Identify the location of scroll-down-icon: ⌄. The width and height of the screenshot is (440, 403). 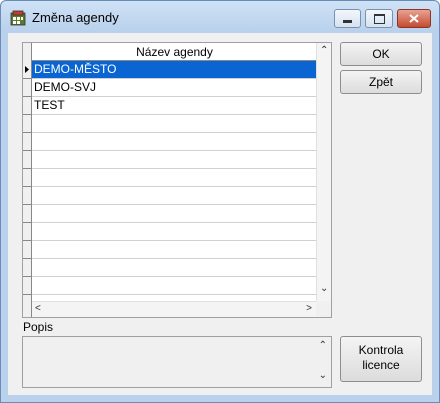
(324, 288).